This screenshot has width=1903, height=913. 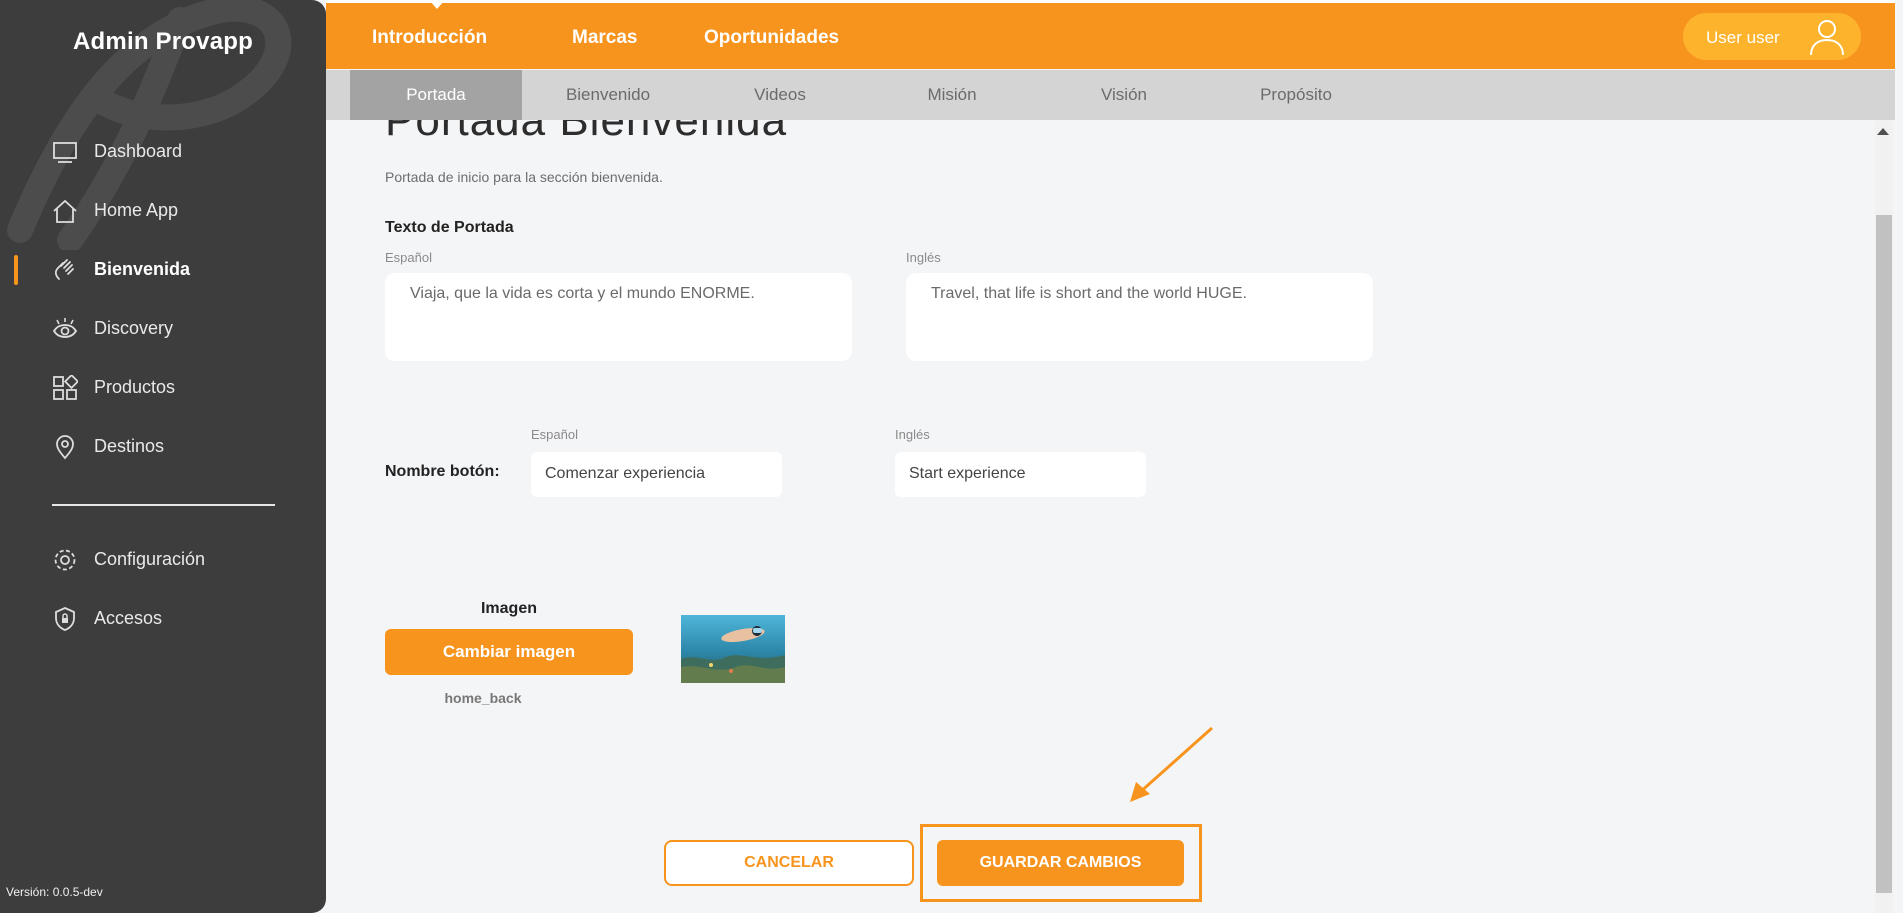 I want to click on monitor-icon, so click(x=65, y=152).